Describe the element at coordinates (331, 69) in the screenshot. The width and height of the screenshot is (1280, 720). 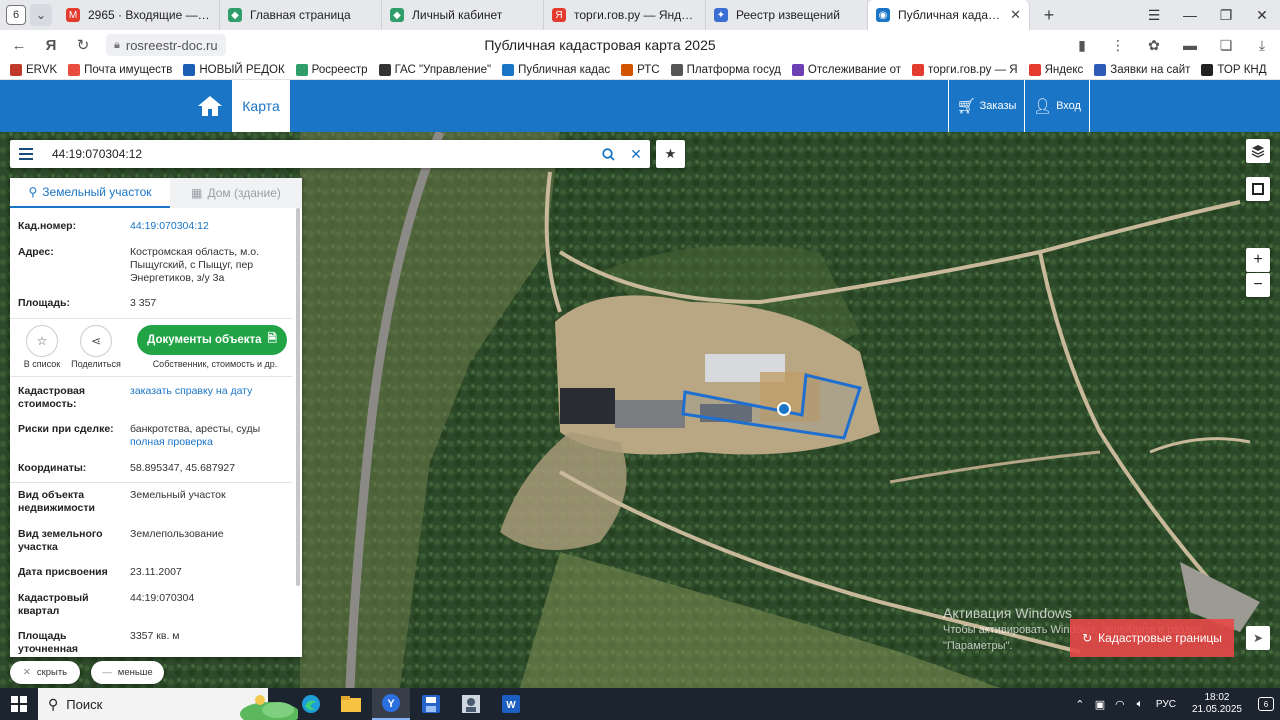
I see `bookmark-item: Росреестр` at that location.